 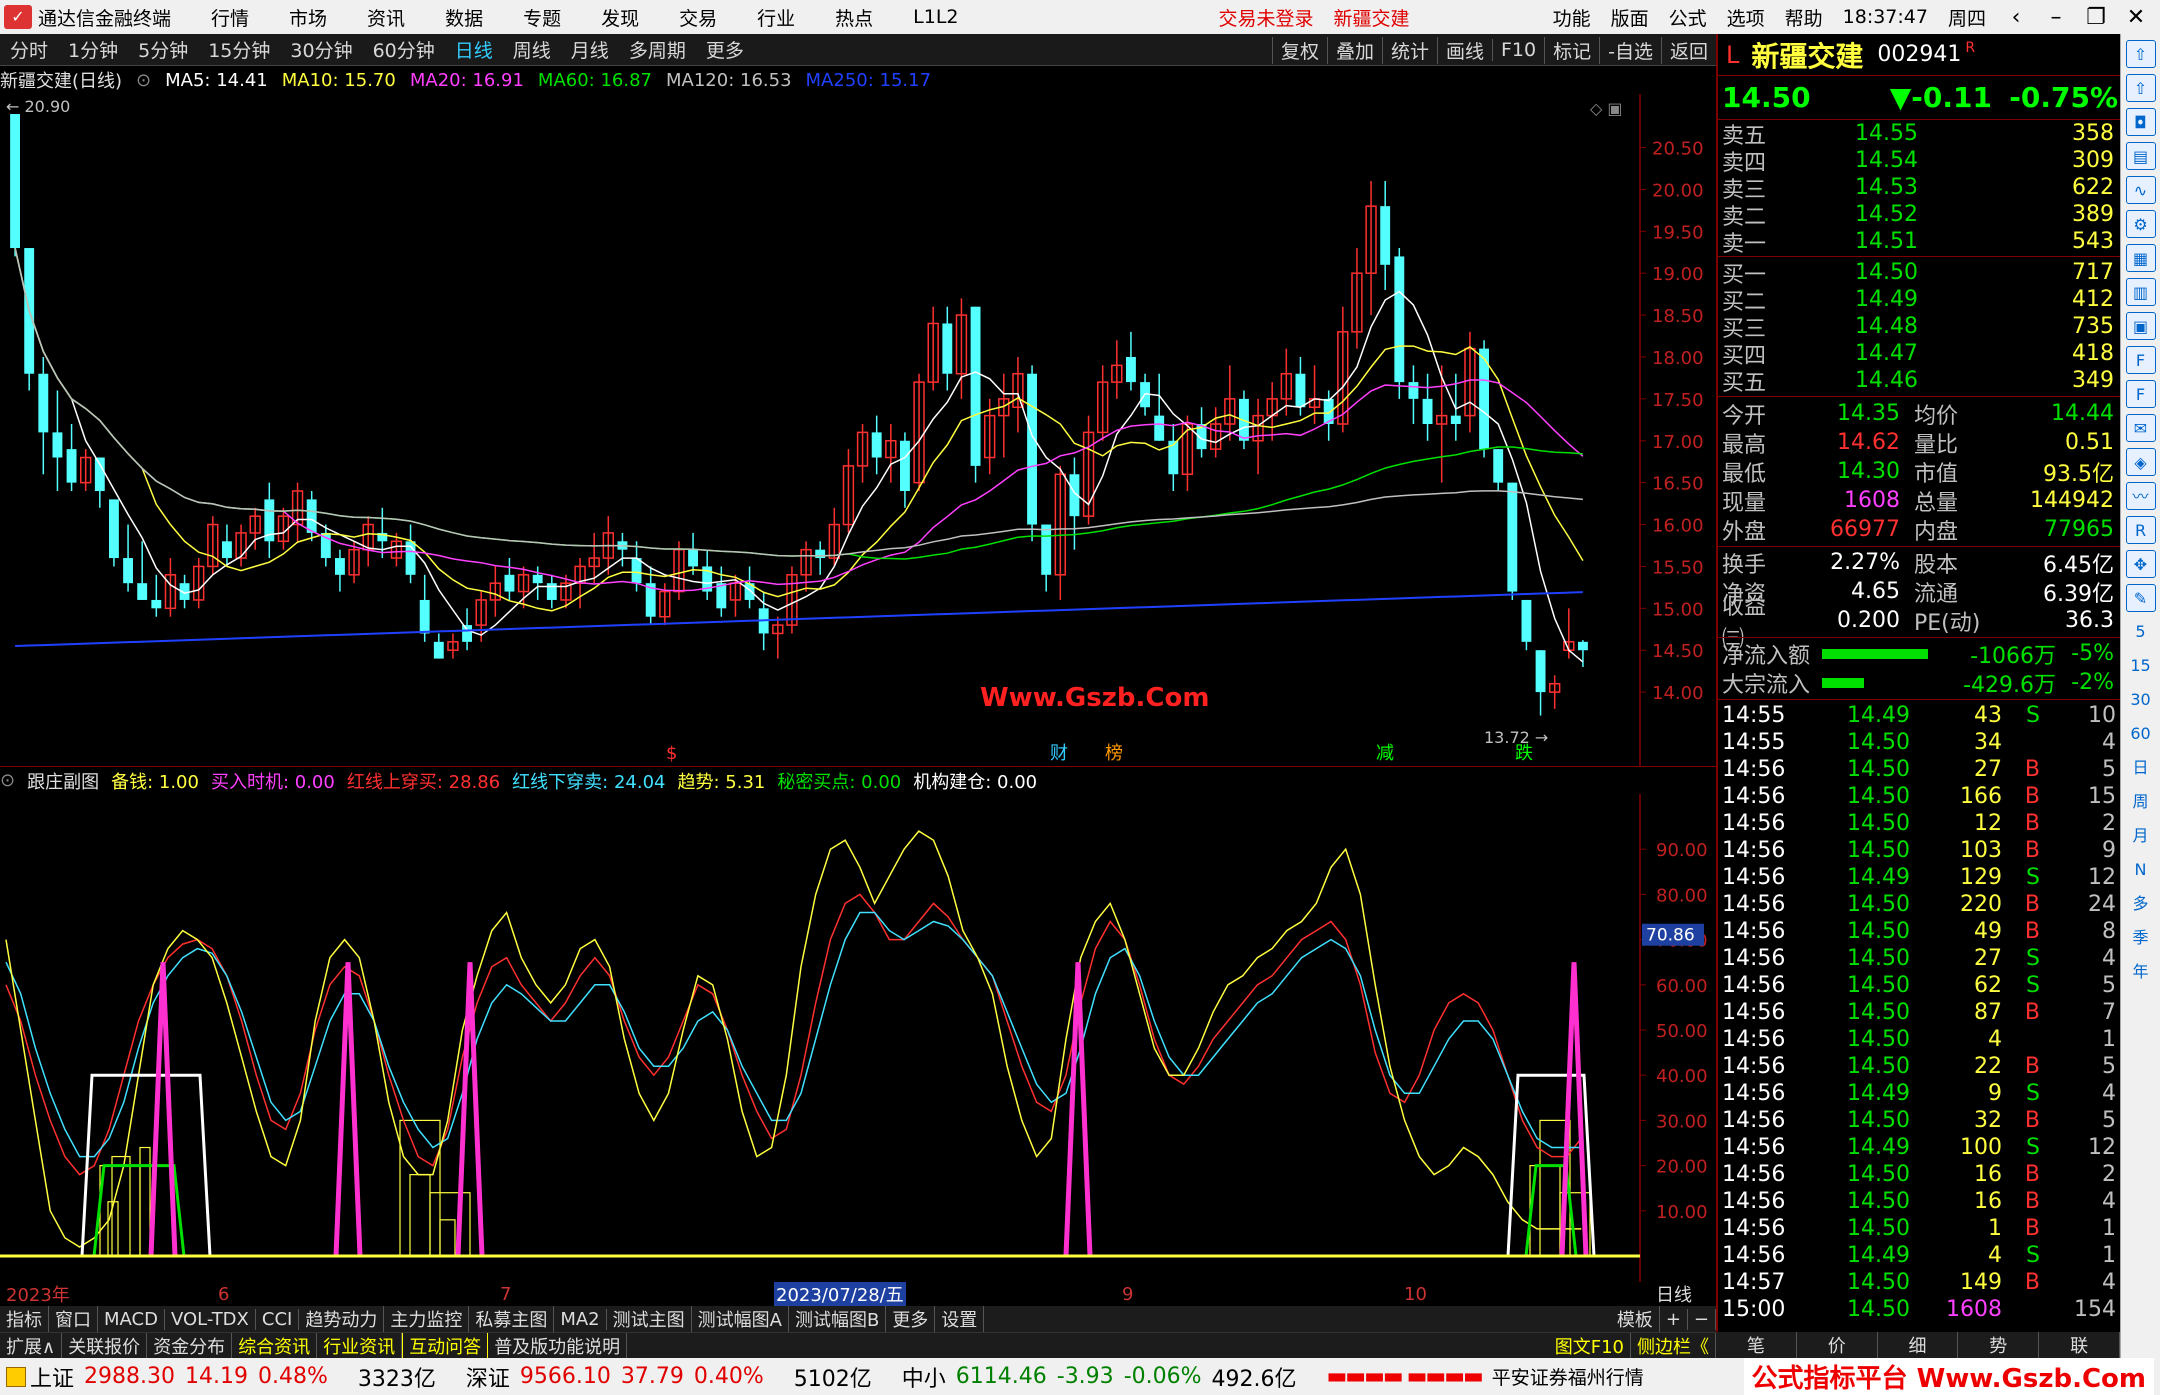 What do you see at coordinates (725, 49) in the screenshot?
I see `period-tab-10: 更多` at bounding box center [725, 49].